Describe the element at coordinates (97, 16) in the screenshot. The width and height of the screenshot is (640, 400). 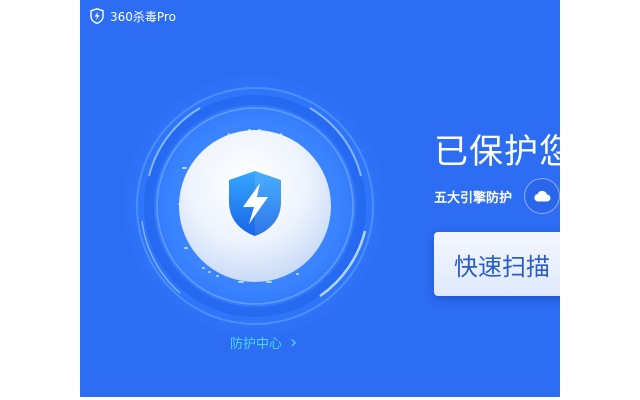
I see `shield-bolt-icon` at that location.